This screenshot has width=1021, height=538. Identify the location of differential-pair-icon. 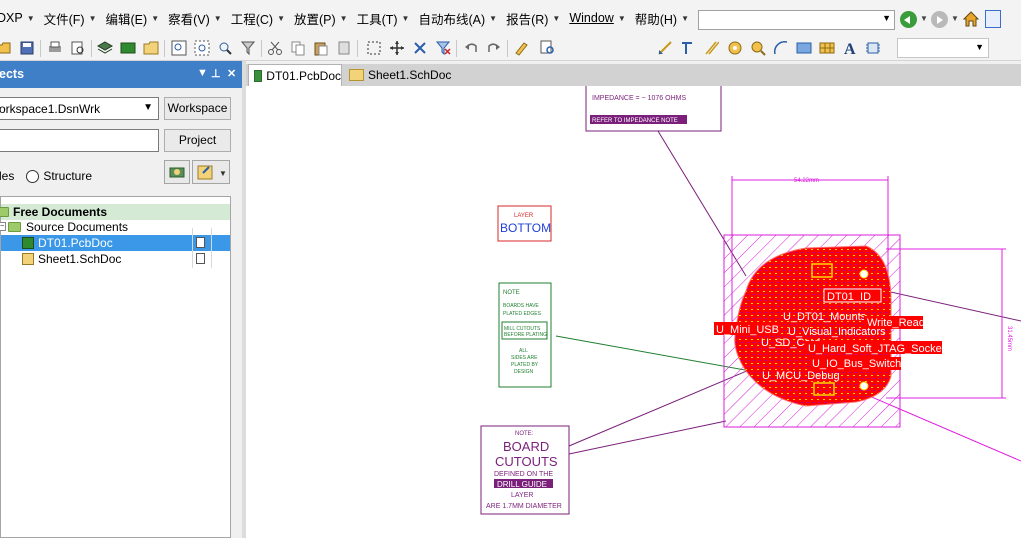
(711, 48).